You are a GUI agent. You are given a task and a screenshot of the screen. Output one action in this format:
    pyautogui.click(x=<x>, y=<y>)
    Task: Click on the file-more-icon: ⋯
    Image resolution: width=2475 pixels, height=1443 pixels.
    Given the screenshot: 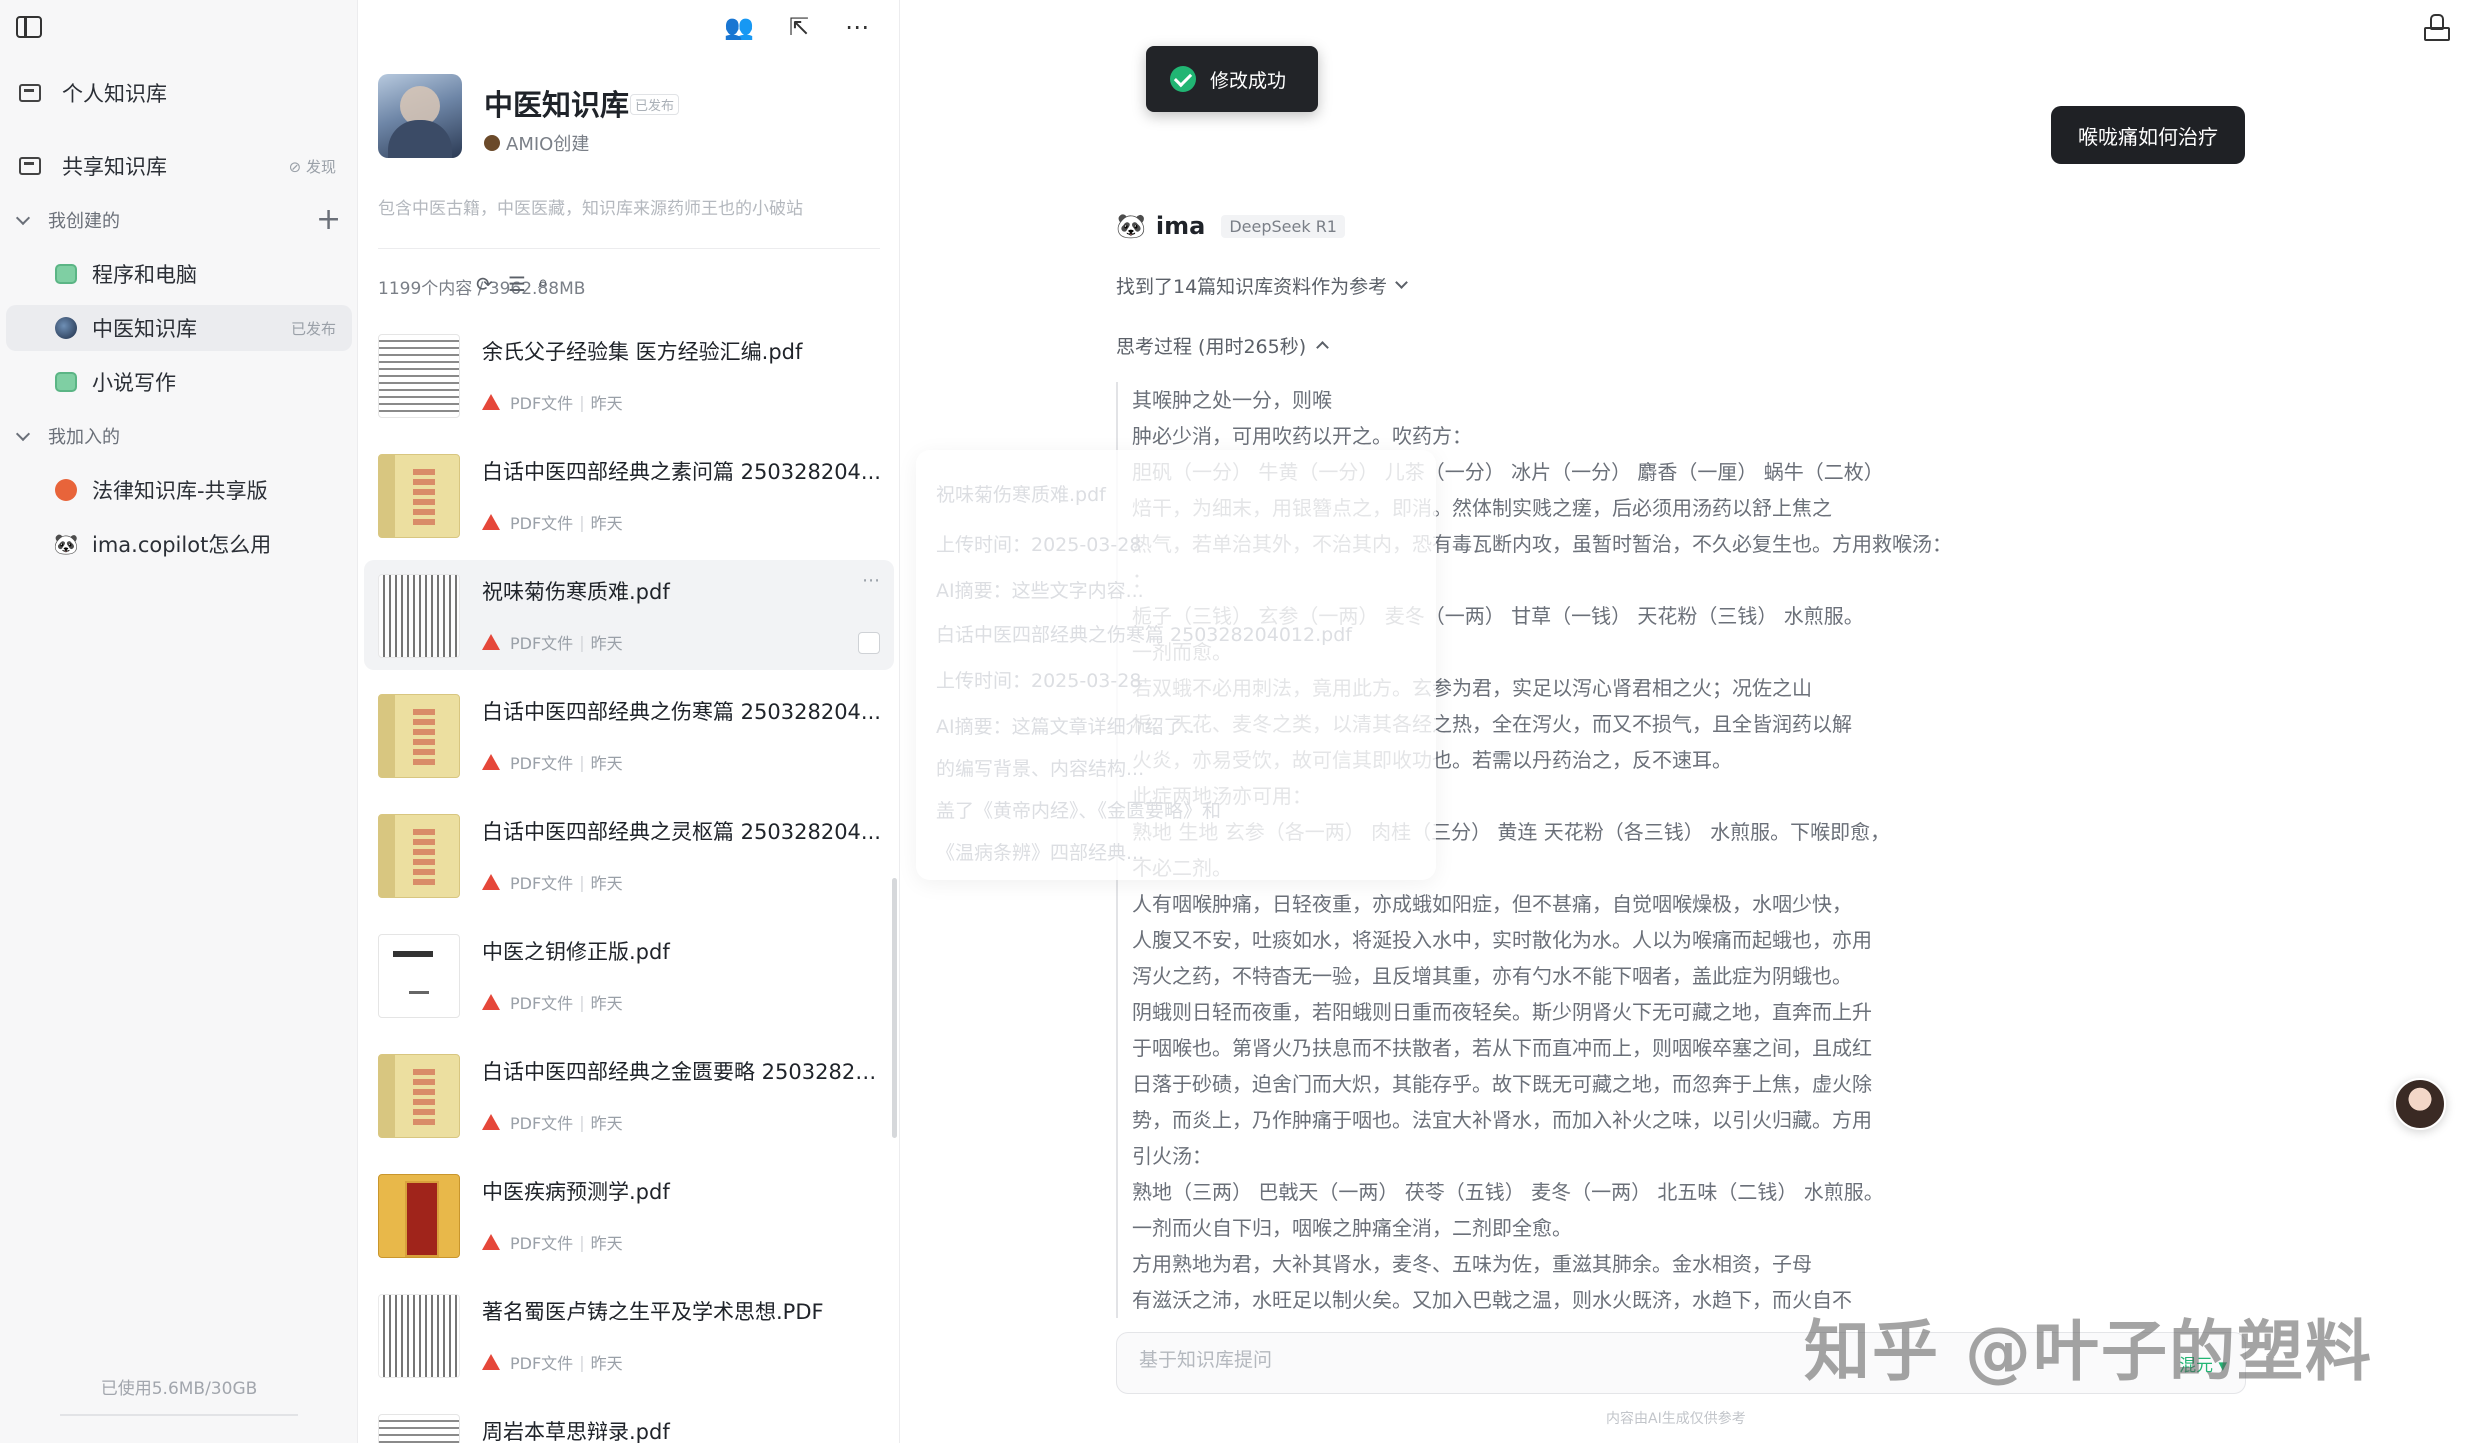 What is the action you would take?
    pyautogui.click(x=871, y=580)
    